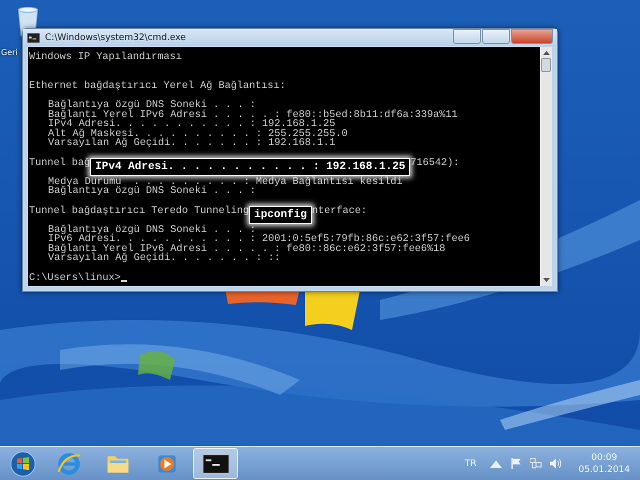 The height and width of the screenshot is (480, 640). I want to click on callout-label: IPv4 Adresi. . . . . . . . . . . : 192.168.1.25, so click(250, 167).